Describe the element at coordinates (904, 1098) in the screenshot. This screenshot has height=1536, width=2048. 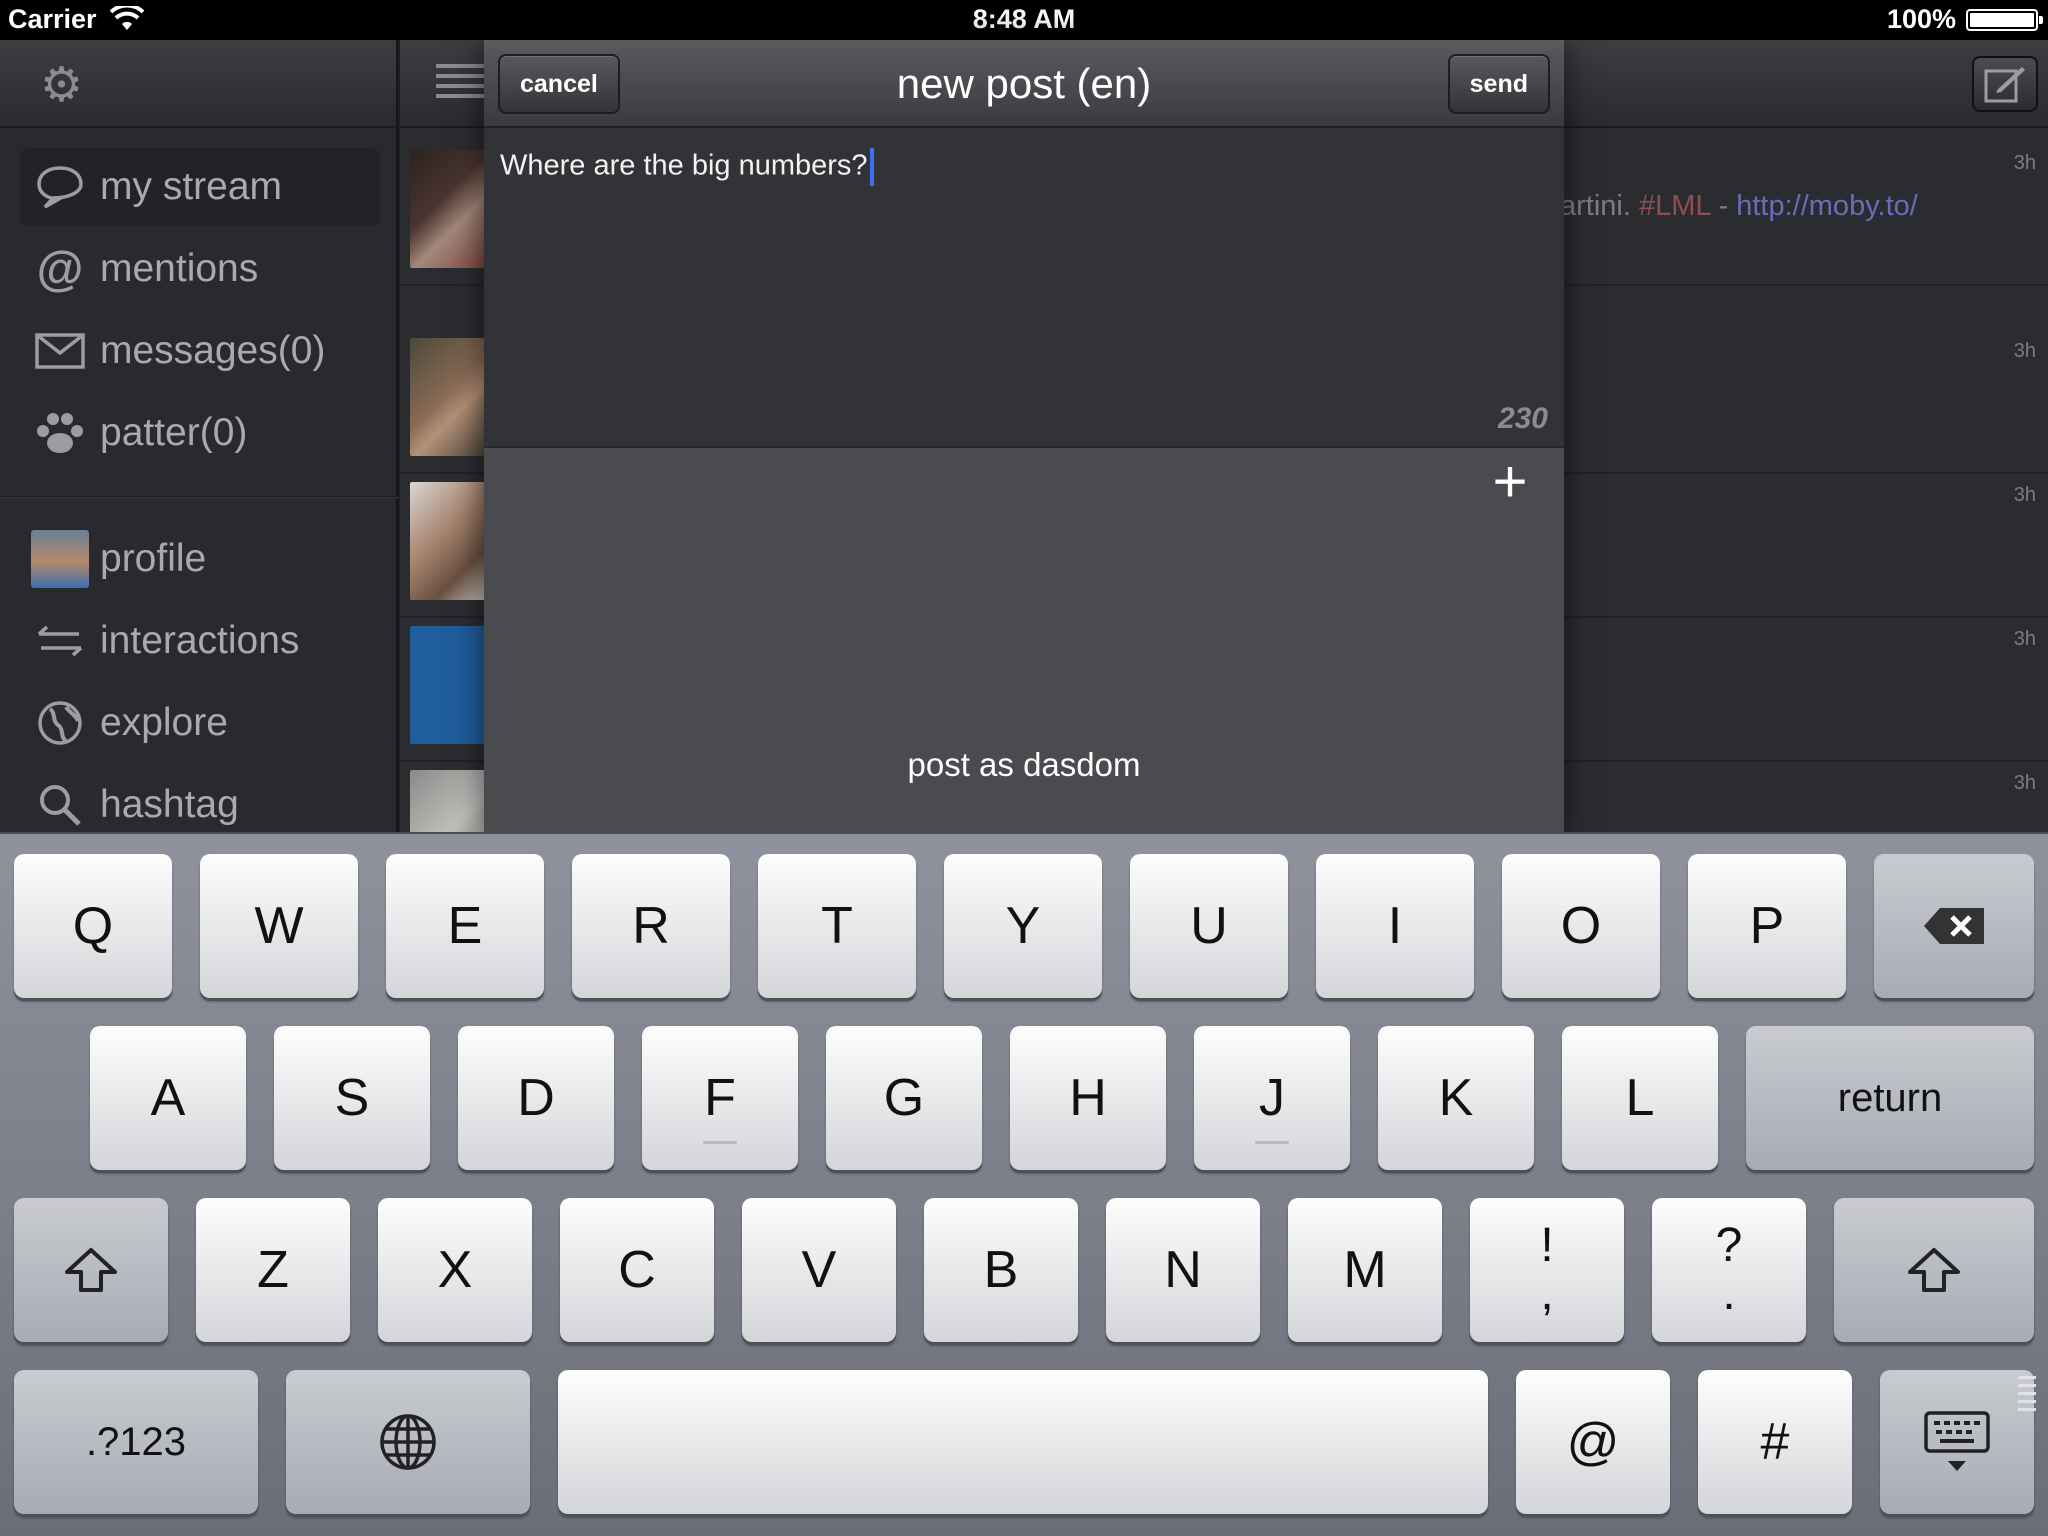
I see `key-g: G` at that location.